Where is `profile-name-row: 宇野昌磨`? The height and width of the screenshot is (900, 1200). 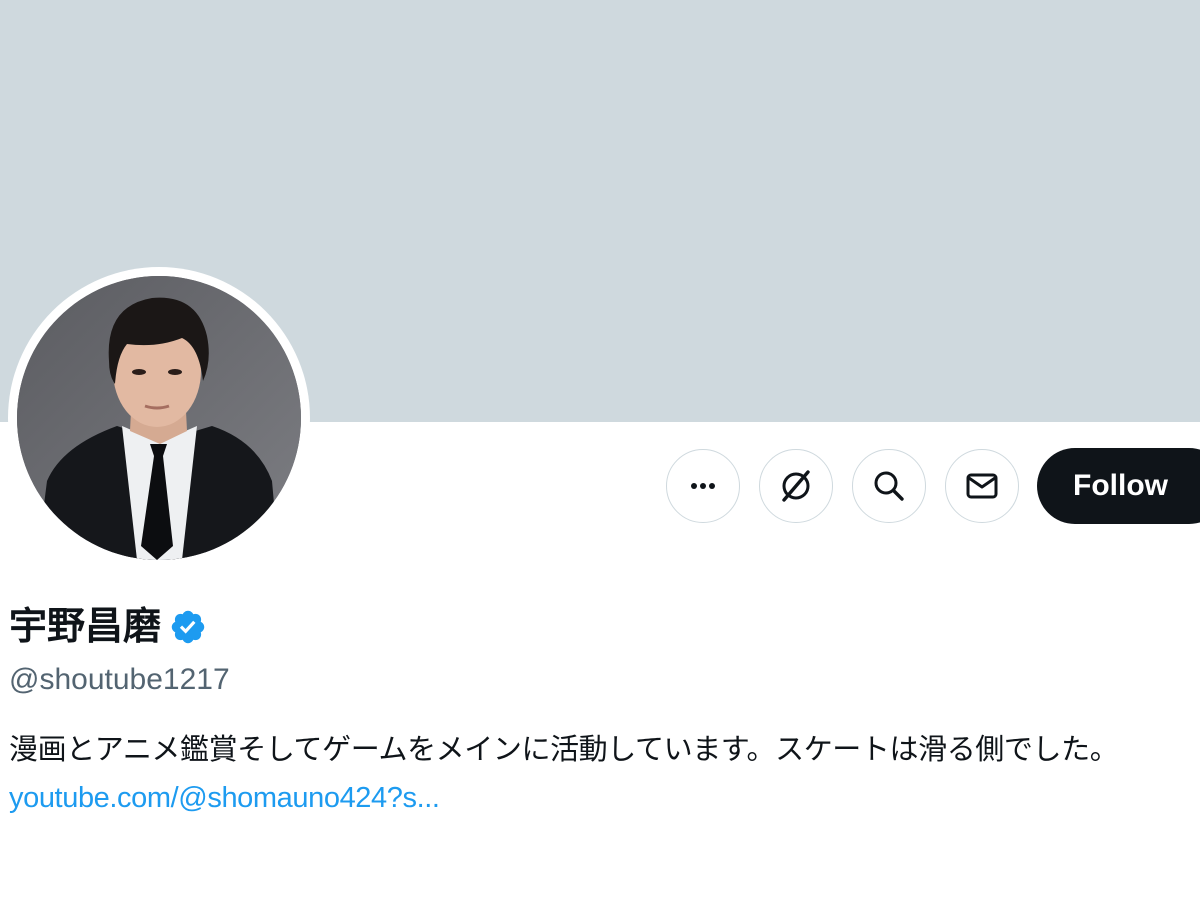
profile-name-row: 宇野昌磨 is located at coordinates (108, 627).